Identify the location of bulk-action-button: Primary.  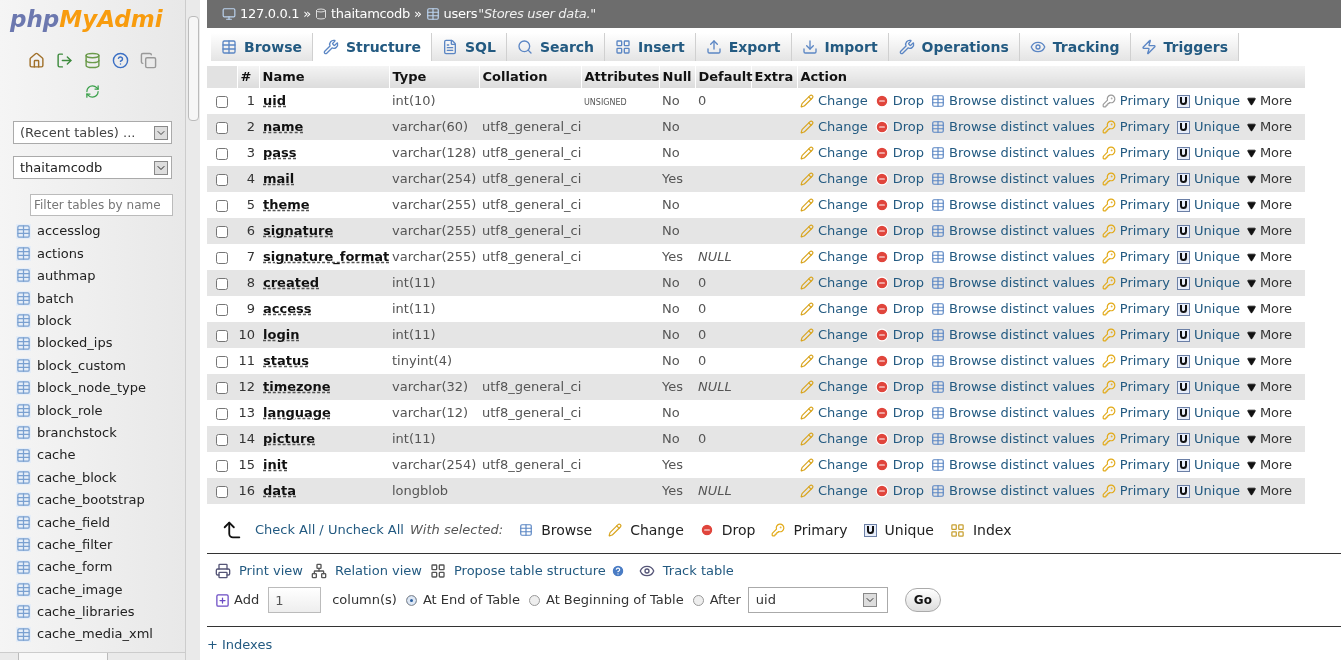
(809, 530).